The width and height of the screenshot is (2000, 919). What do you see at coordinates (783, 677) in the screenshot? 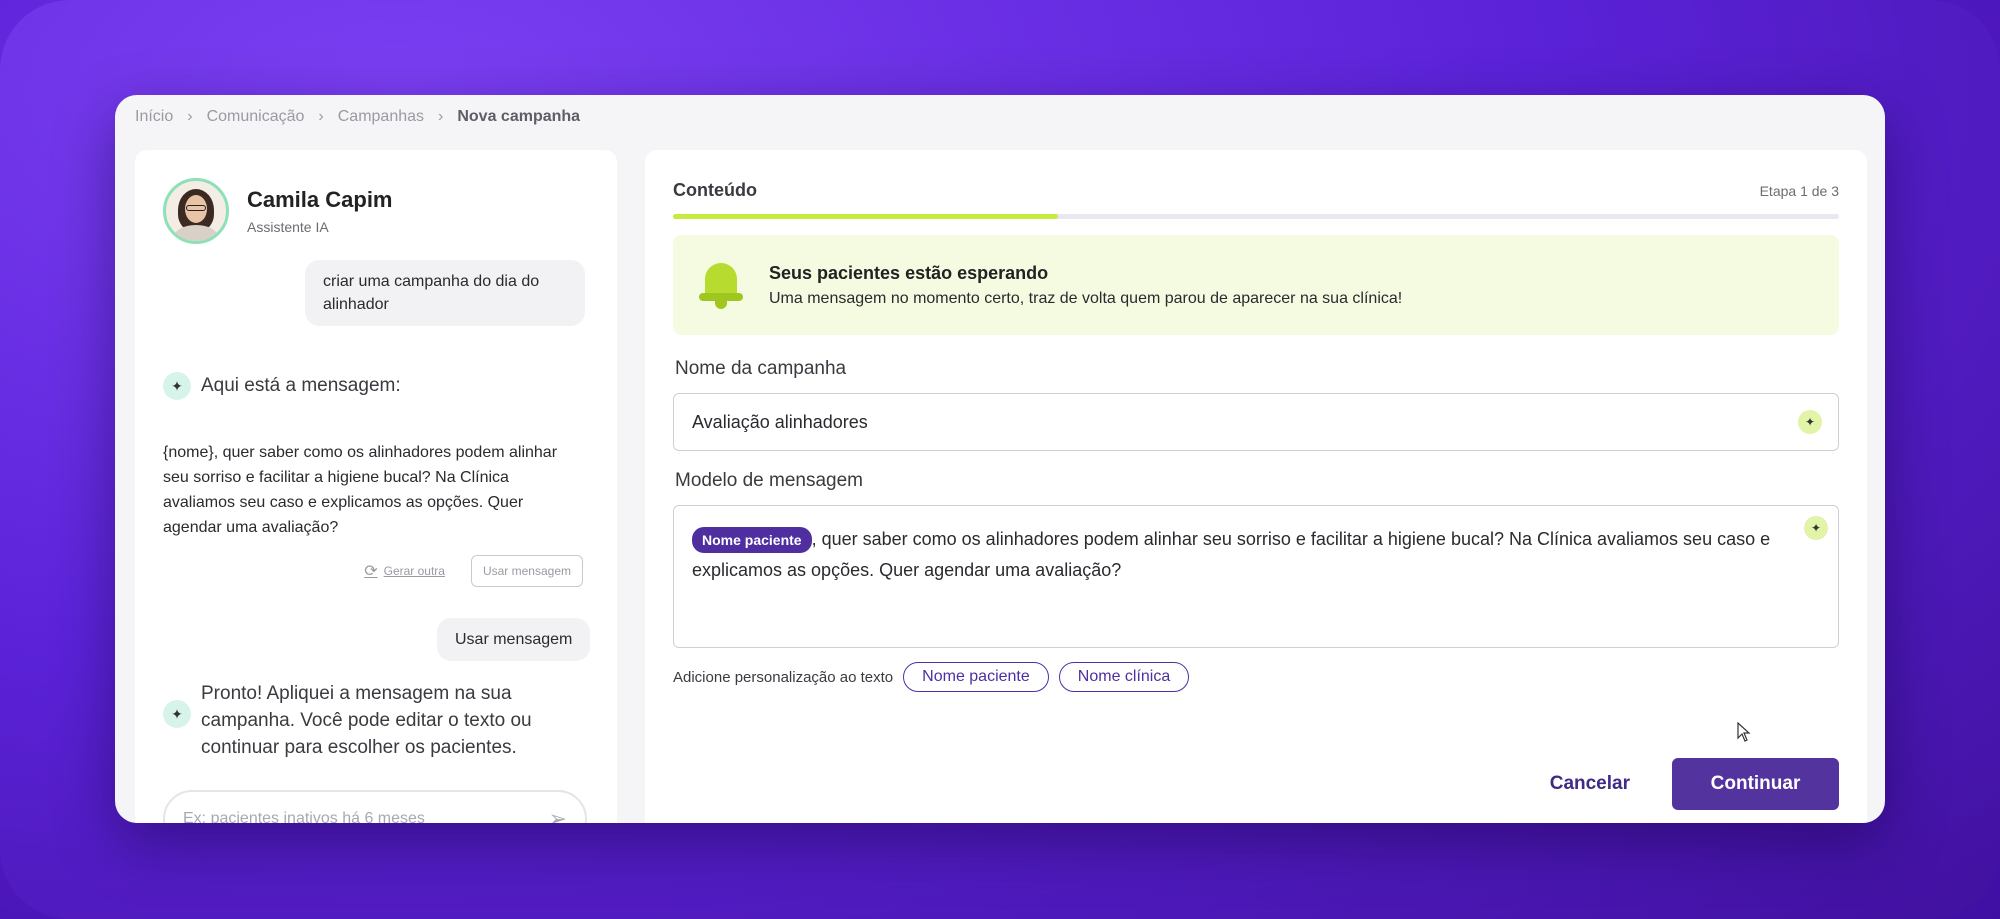
I see `personalization-label: Adicione personalização ao texto` at bounding box center [783, 677].